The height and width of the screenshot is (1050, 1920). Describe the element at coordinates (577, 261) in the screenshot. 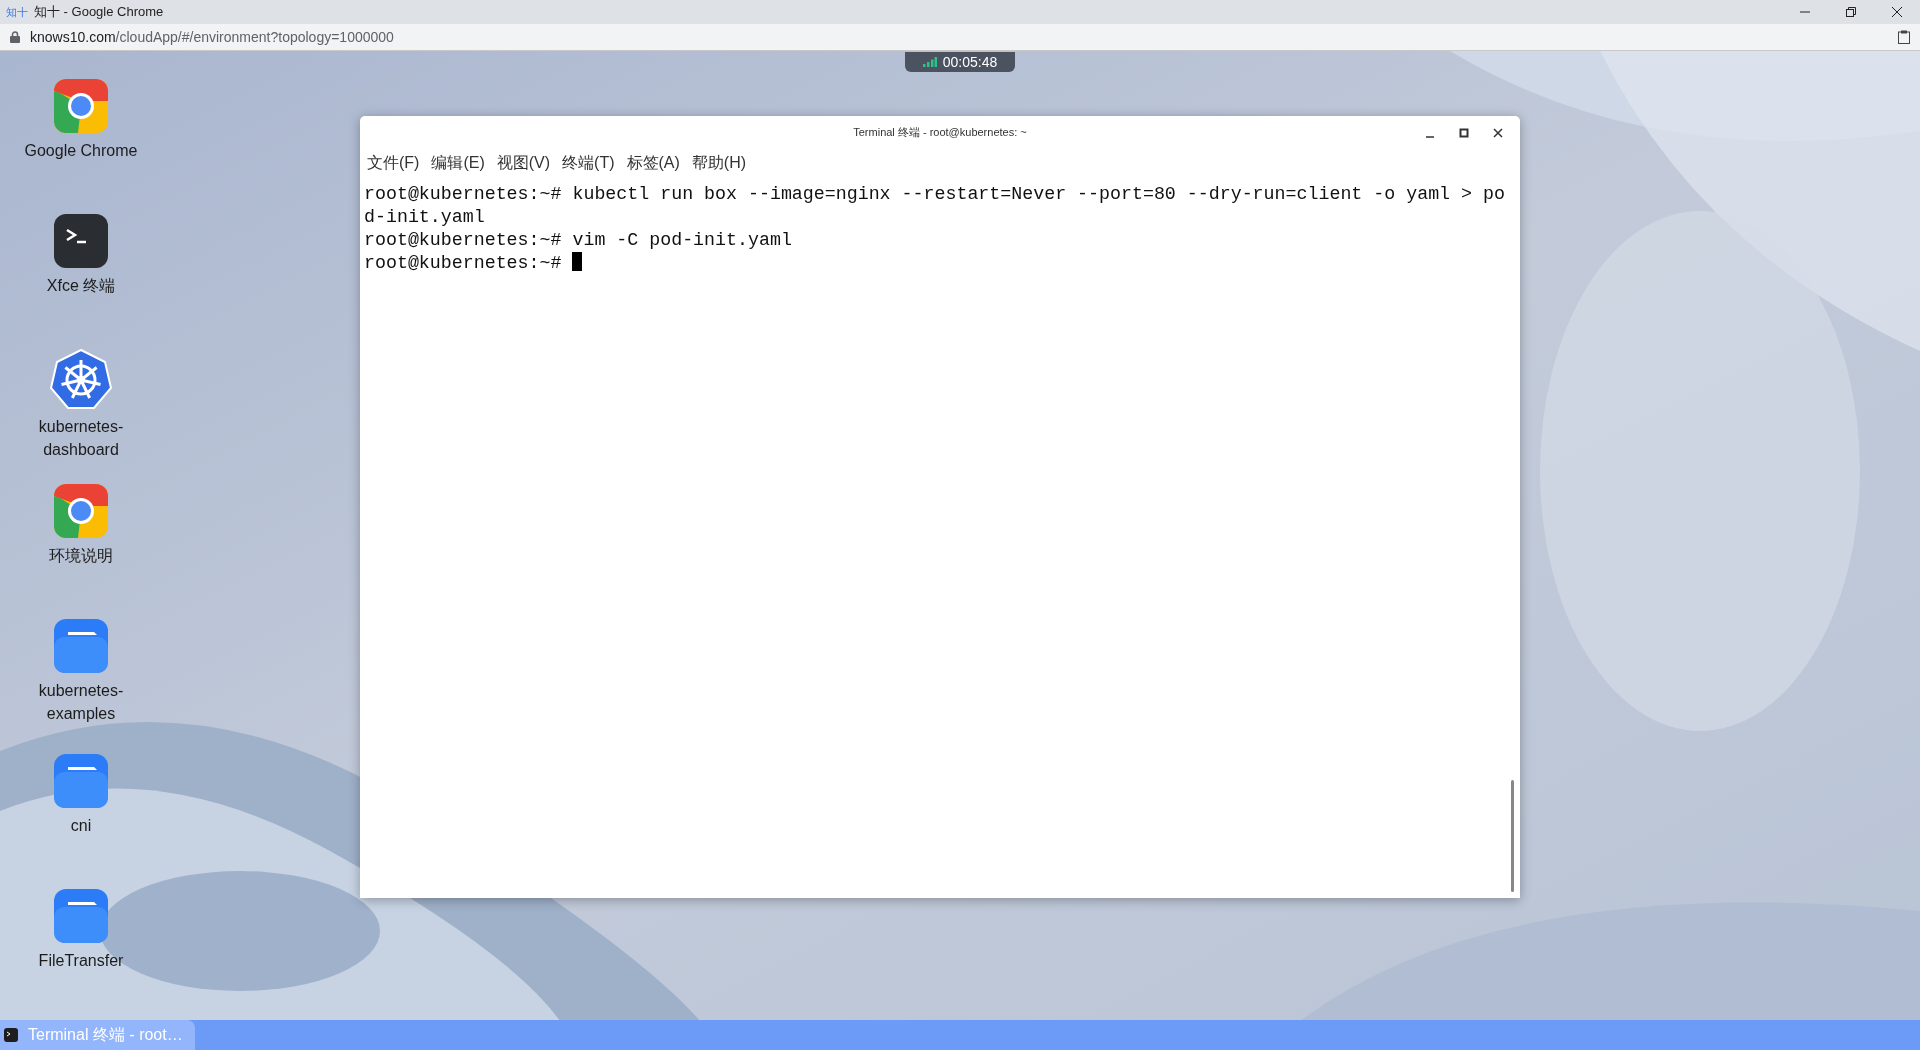

I see `text-cursor` at that location.